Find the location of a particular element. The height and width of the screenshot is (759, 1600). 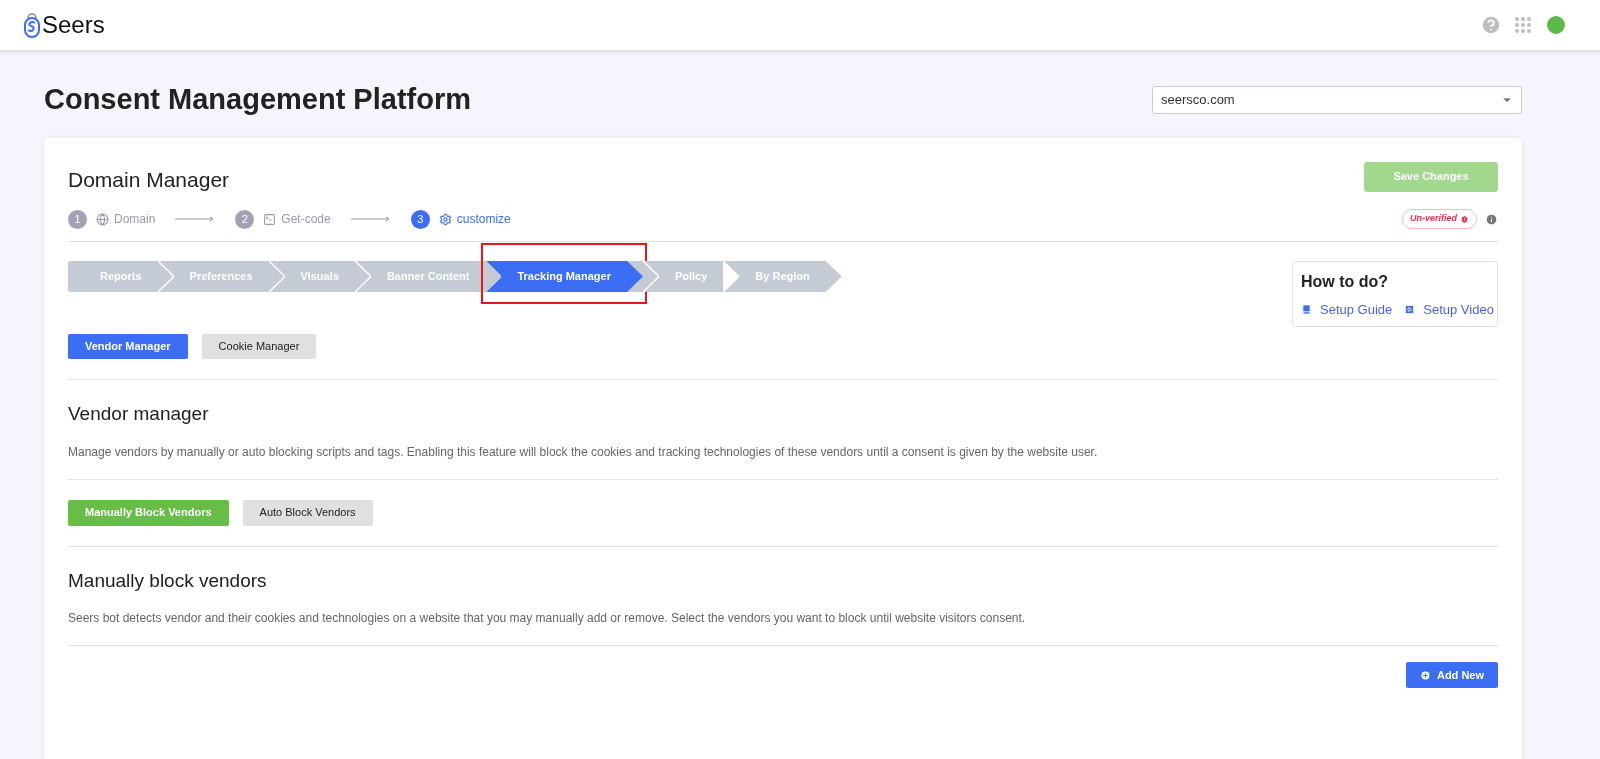

globe-icon is located at coordinates (102, 219).